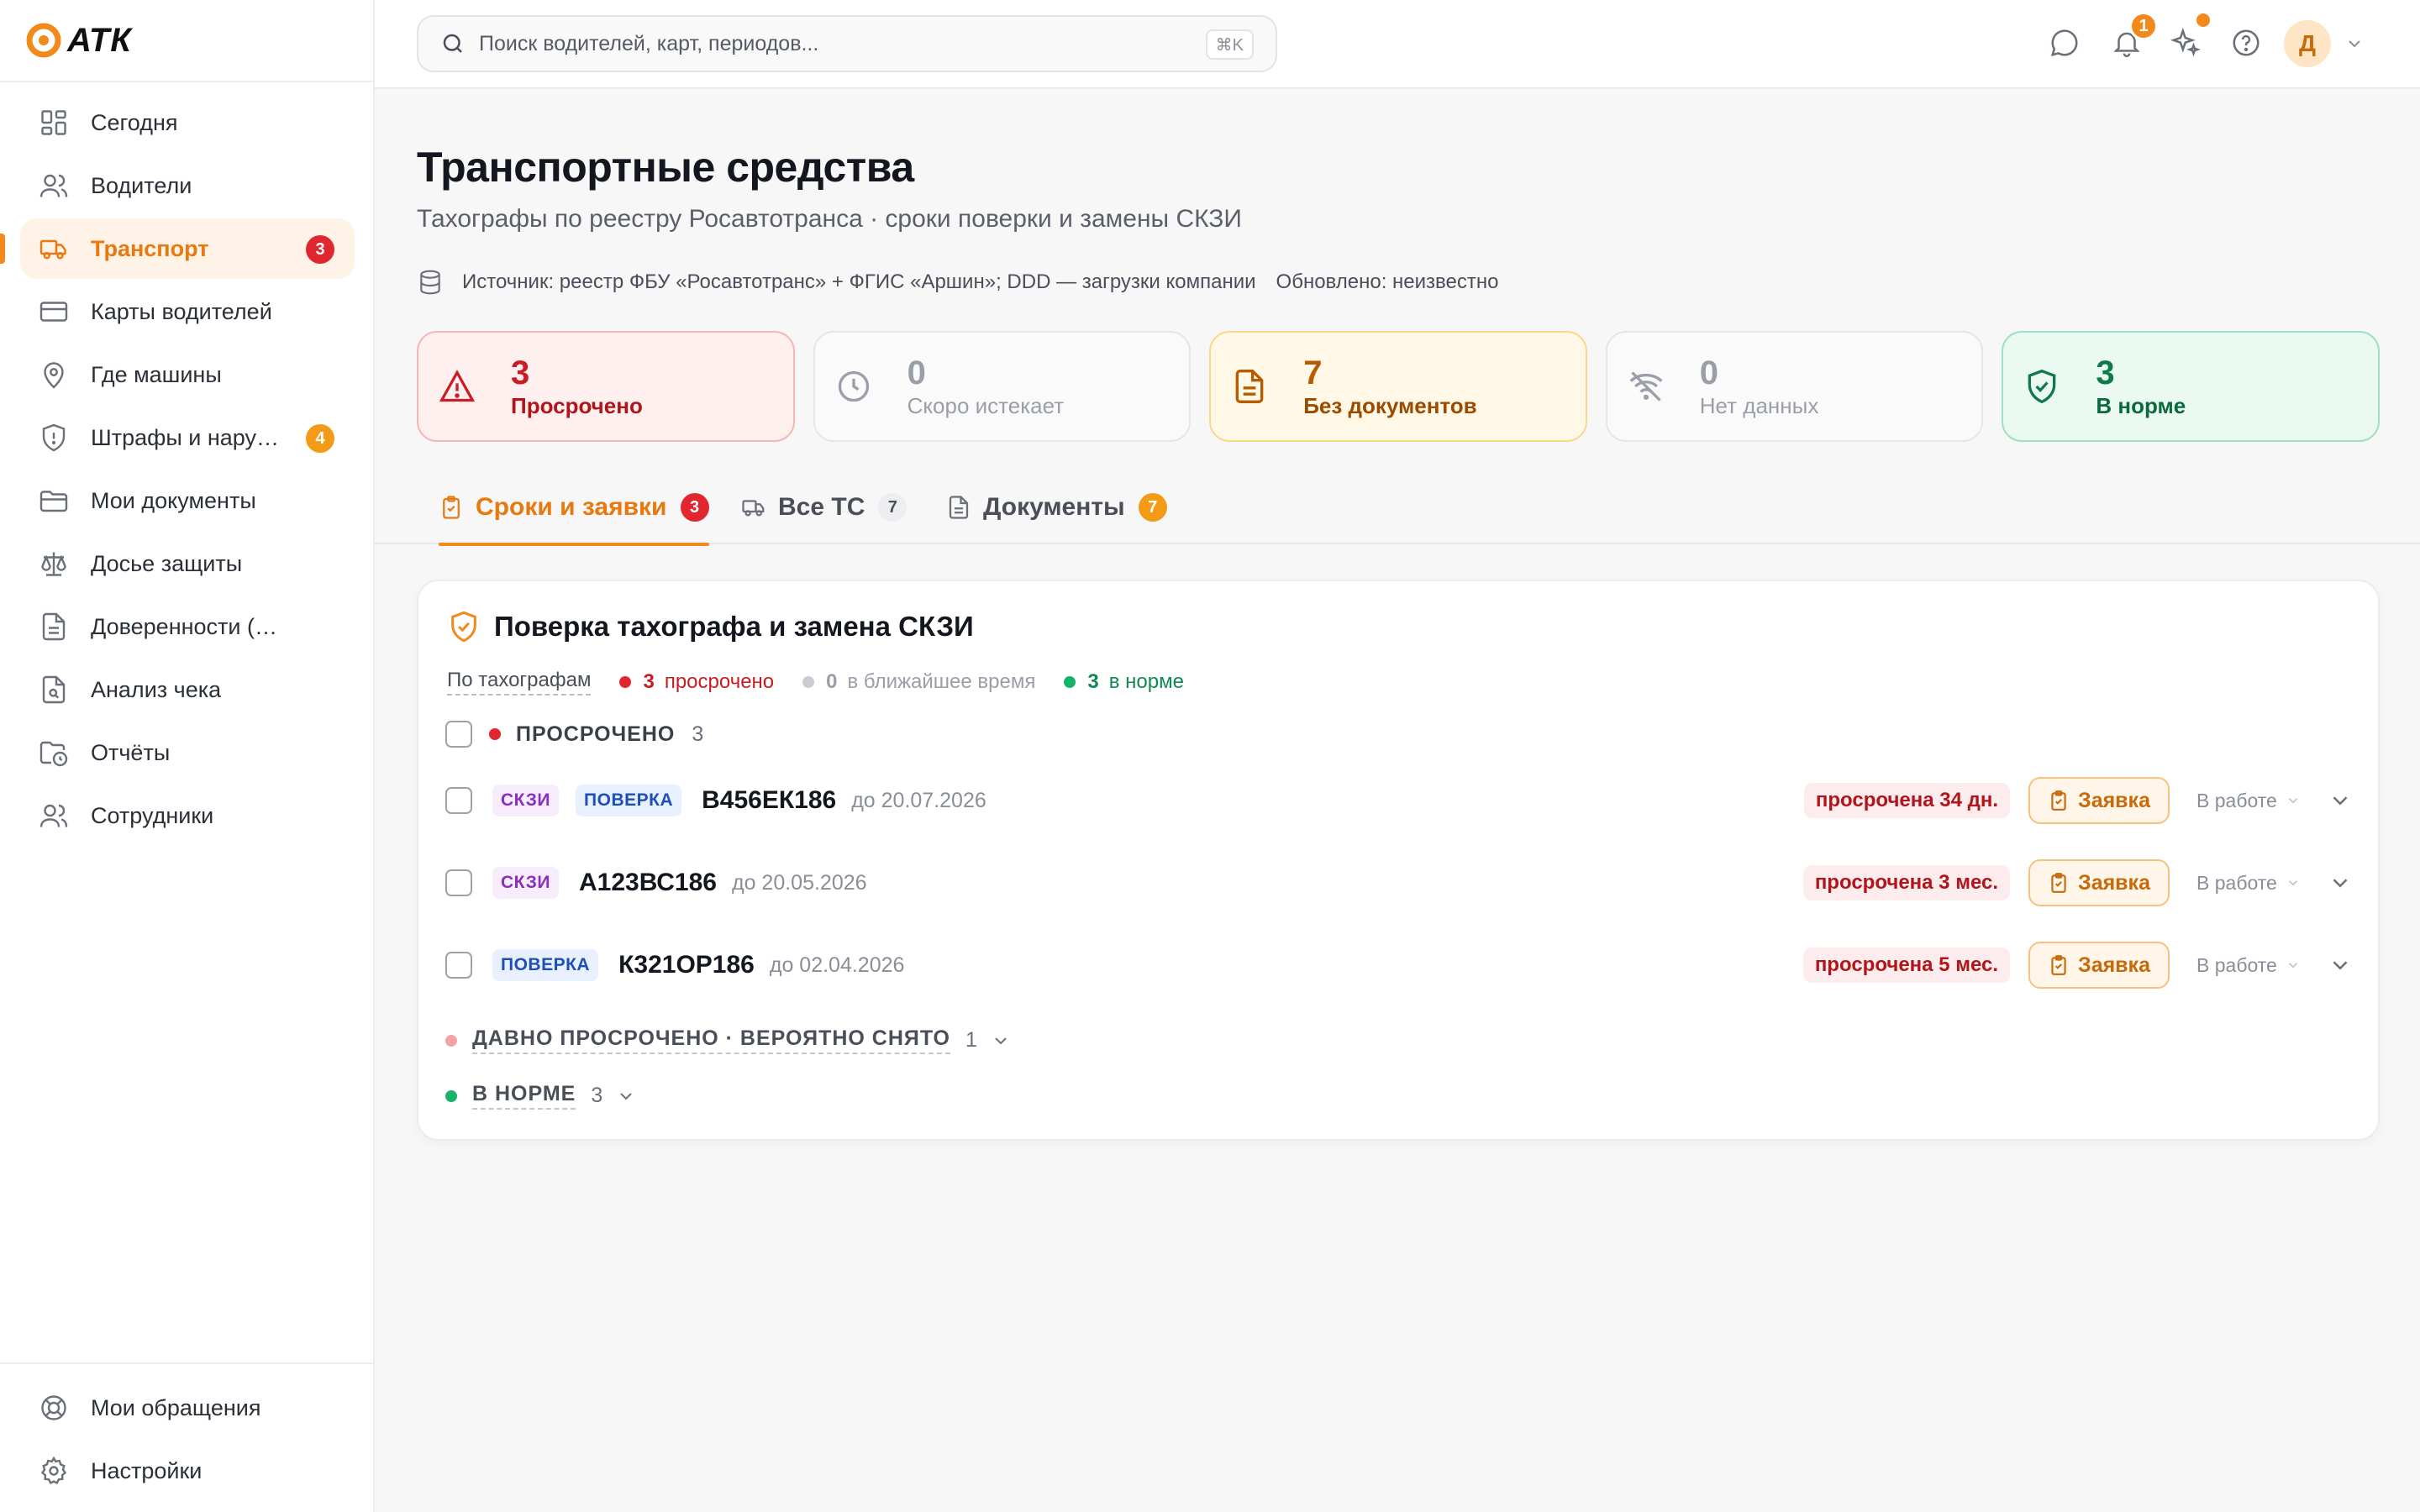 This screenshot has width=2420, height=1512. I want to click on vehicle-plate: К321ОР186, so click(687, 965).